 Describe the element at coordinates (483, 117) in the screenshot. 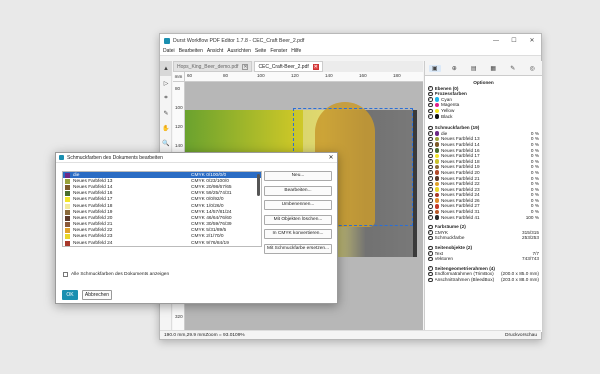

I see `list-item: ✓ Black` at that location.